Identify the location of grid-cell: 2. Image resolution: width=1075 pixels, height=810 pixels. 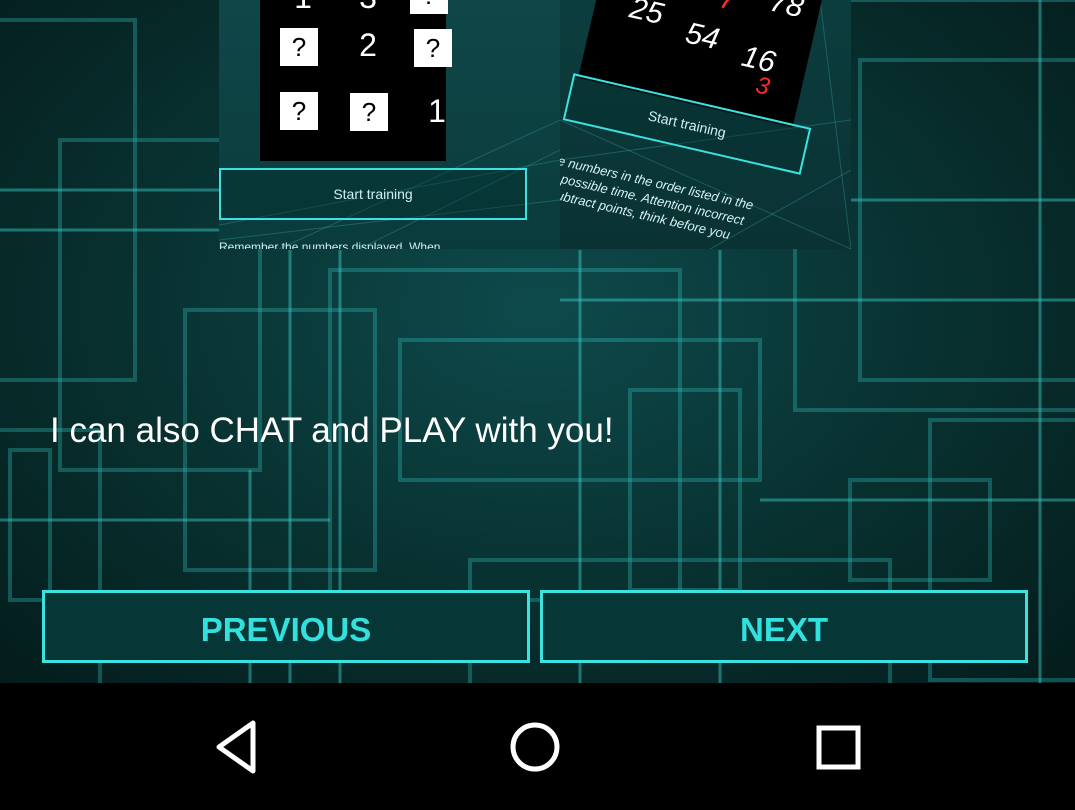
(368, 45).